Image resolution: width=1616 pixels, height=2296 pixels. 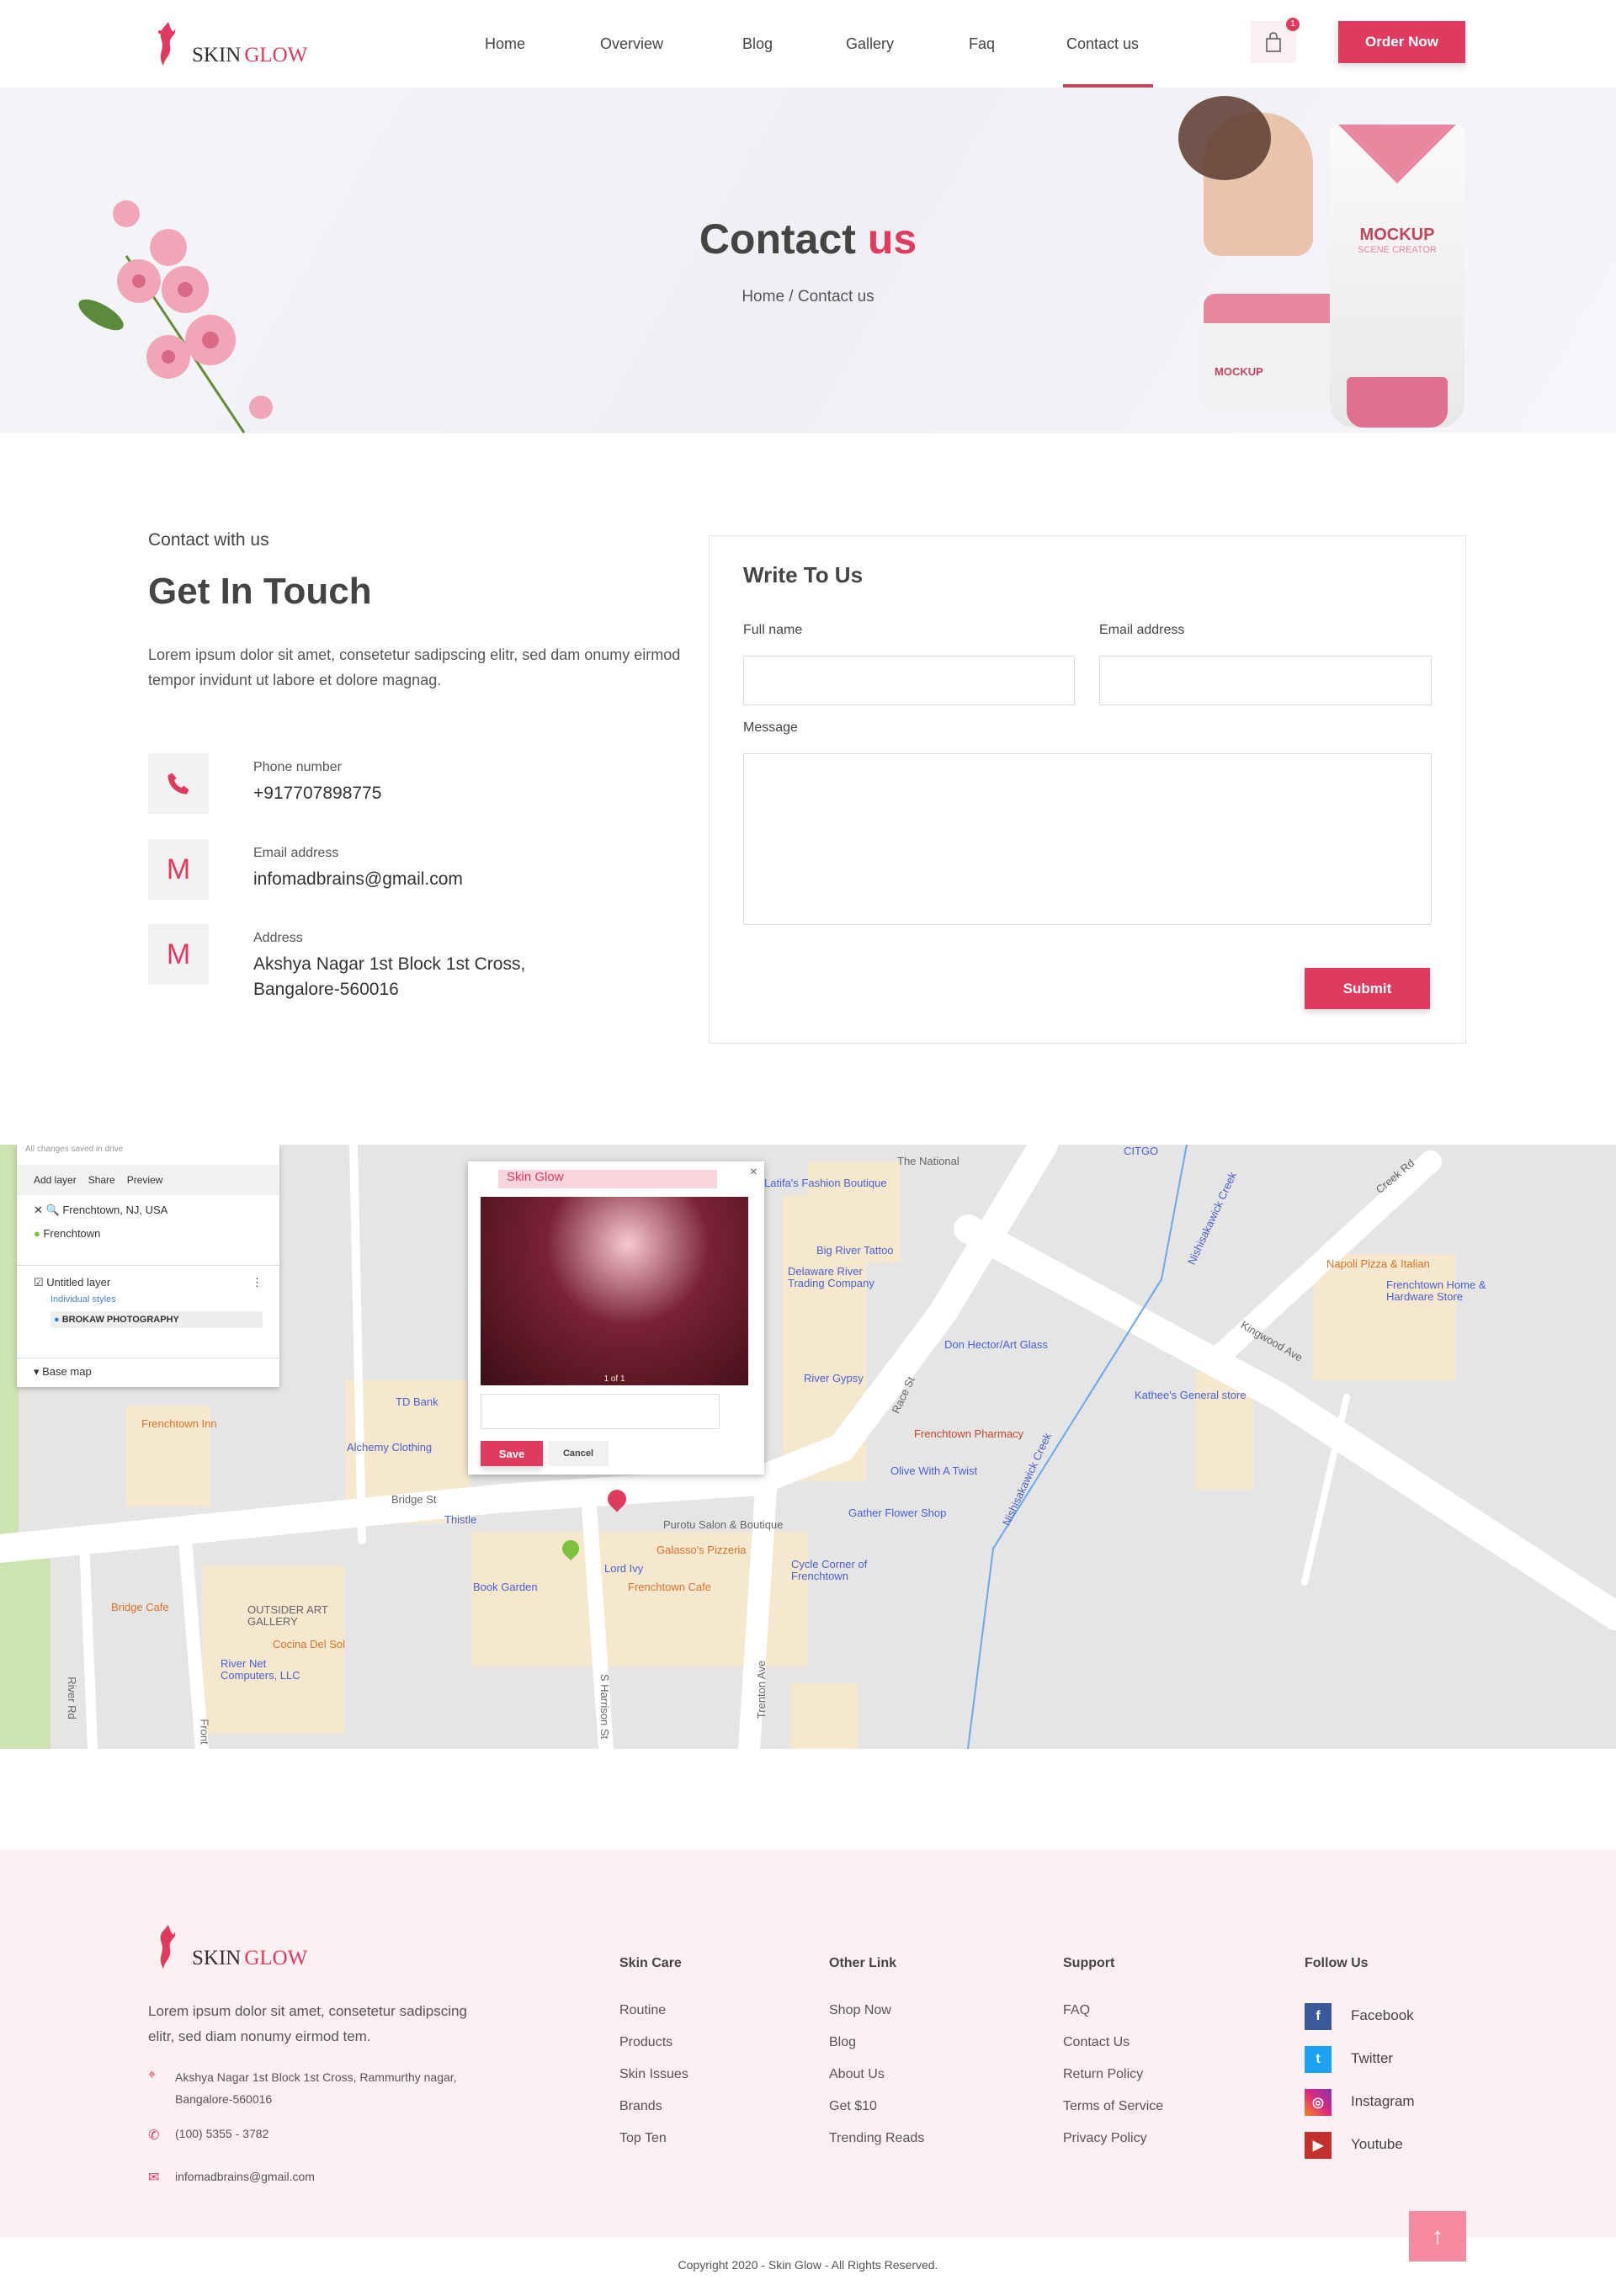 I want to click on green-pin-icon: ●, so click(x=37, y=1233).